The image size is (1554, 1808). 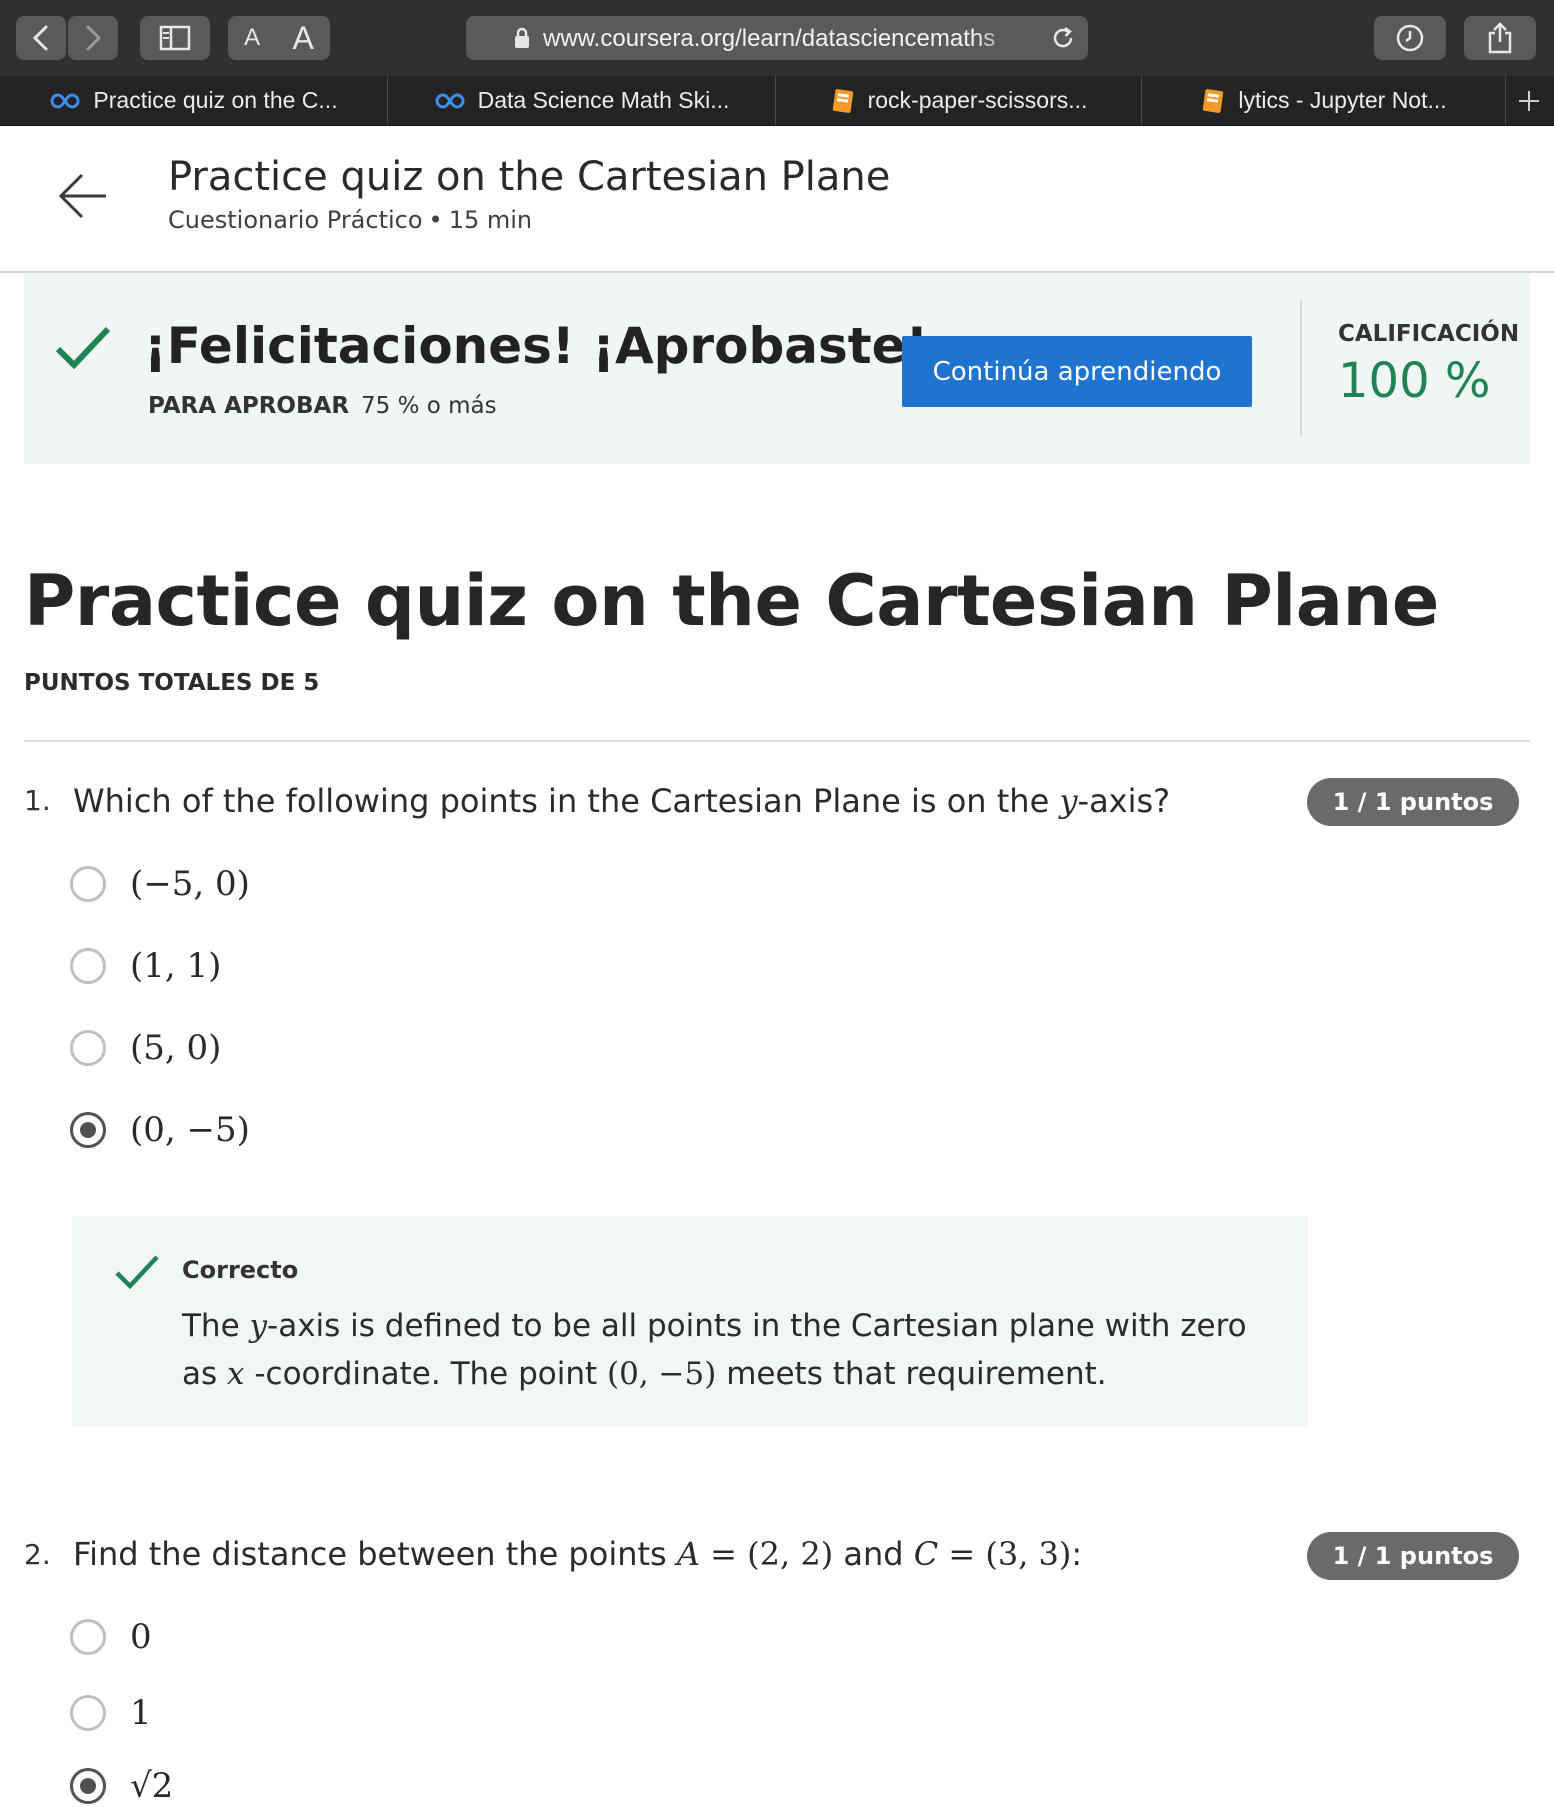 I want to click on total-points: PUNTOS TOTALES DE 5, so click(x=172, y=683).